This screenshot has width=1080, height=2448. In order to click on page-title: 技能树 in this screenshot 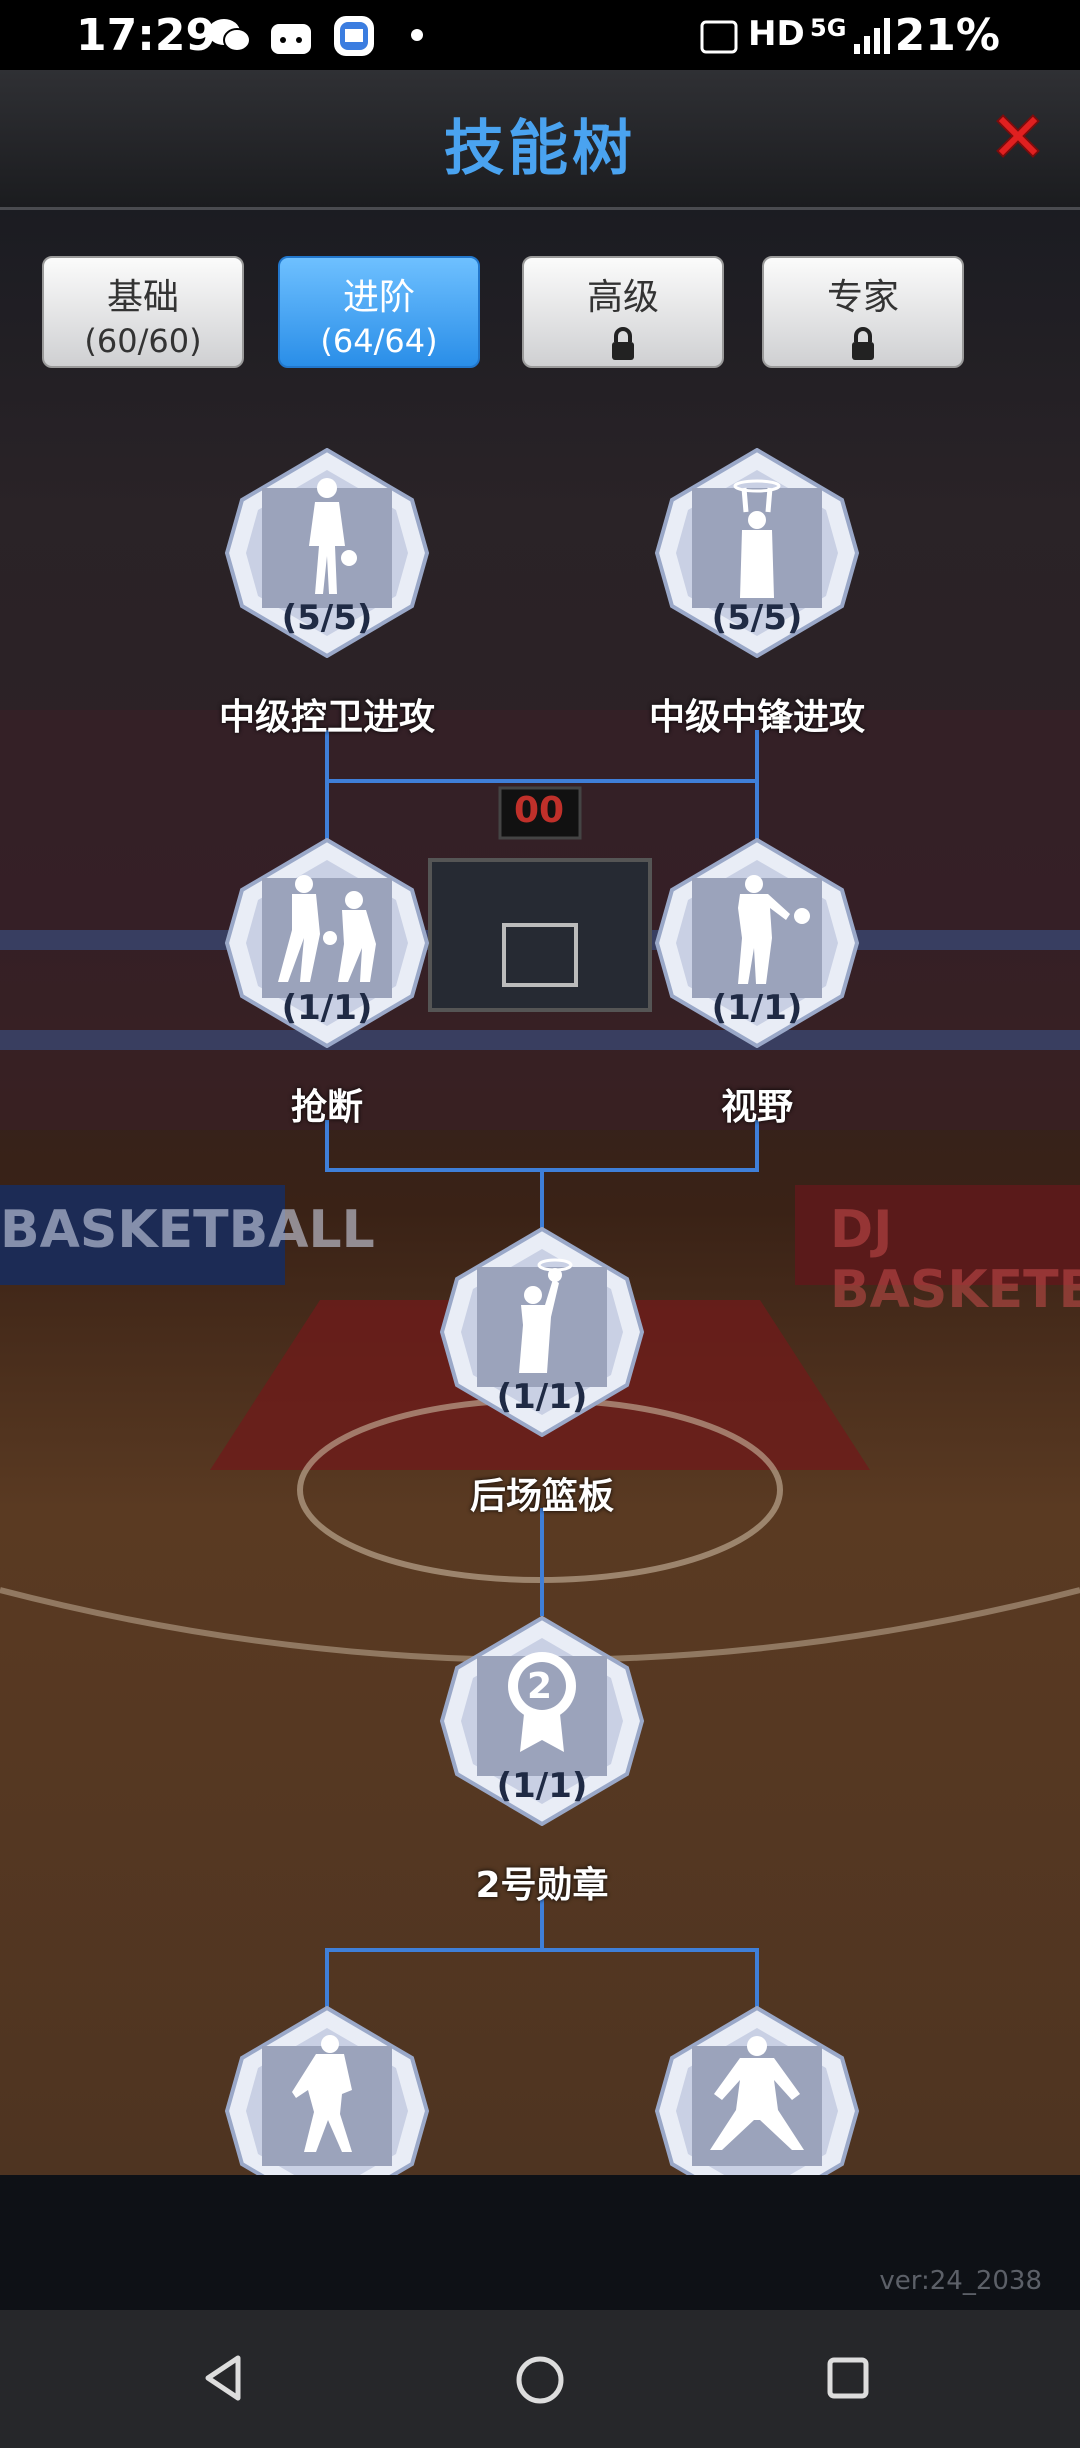, I will do `click(540, 149)`.